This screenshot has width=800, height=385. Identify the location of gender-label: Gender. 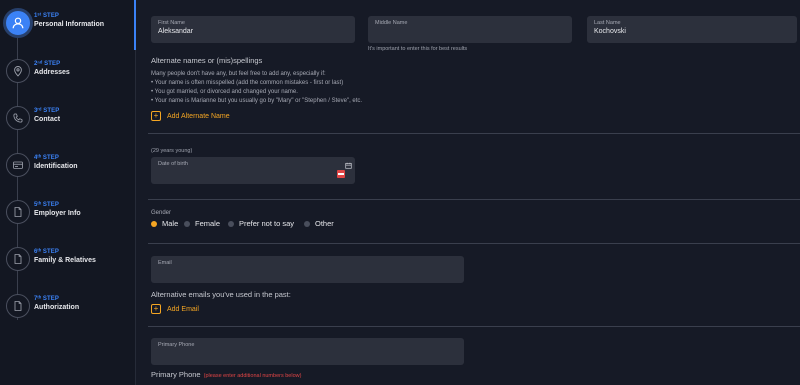
(161, 213).